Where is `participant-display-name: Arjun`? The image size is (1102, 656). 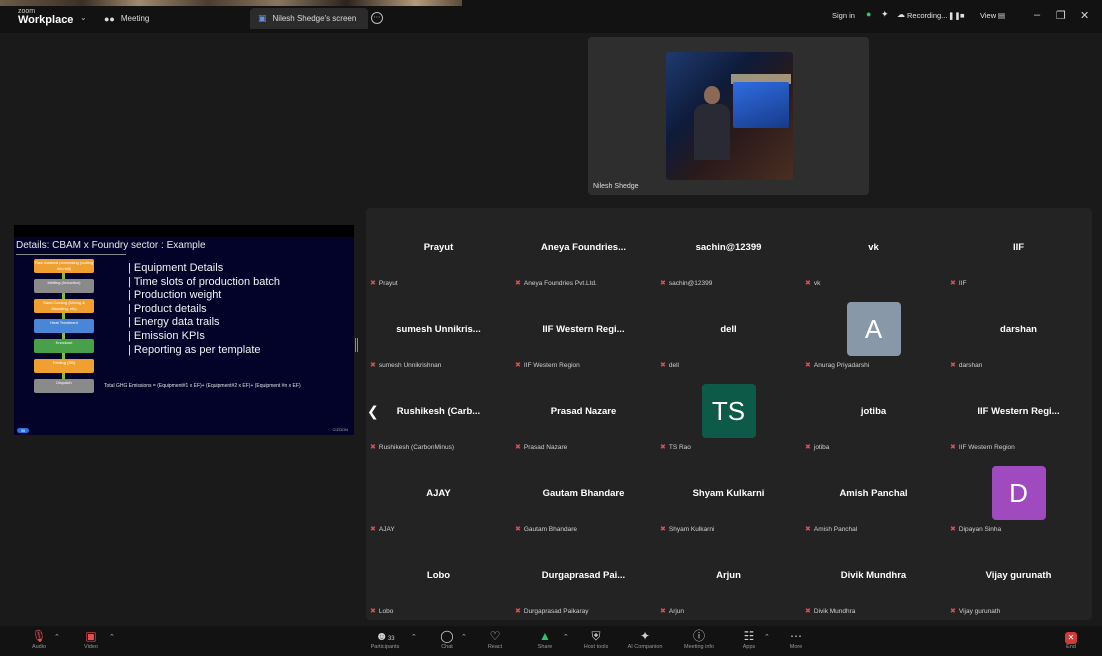
participant-display-name: Arjun is located at coordinates (728, 575).